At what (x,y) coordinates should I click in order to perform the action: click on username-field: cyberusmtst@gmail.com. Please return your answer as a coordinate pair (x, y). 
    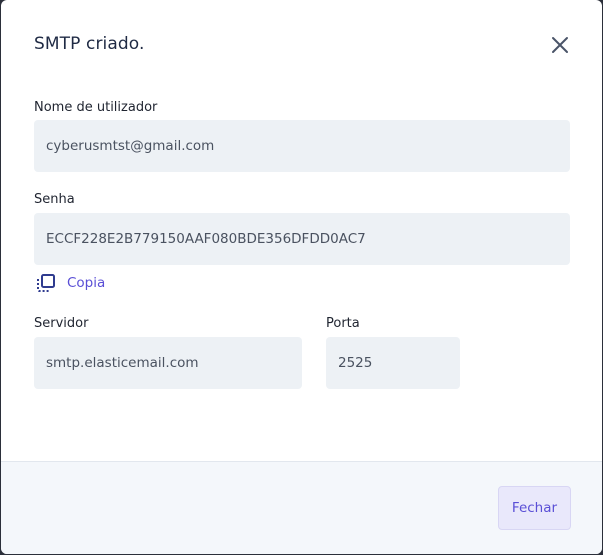
    Looking at the image, I should click on (302, 146).